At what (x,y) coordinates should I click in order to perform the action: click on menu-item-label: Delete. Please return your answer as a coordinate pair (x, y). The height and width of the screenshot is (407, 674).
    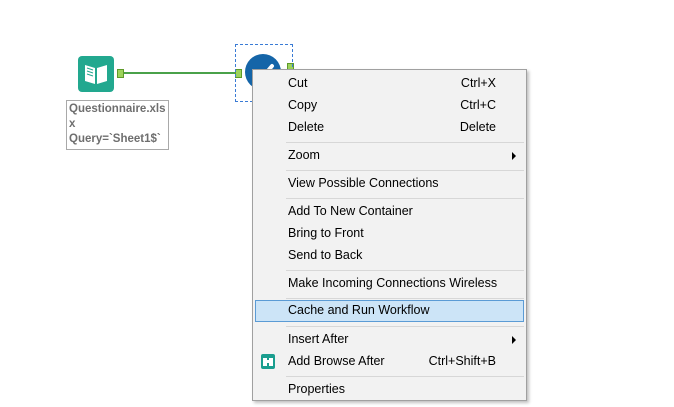
    Looking at the image, I should click on (306, 127).